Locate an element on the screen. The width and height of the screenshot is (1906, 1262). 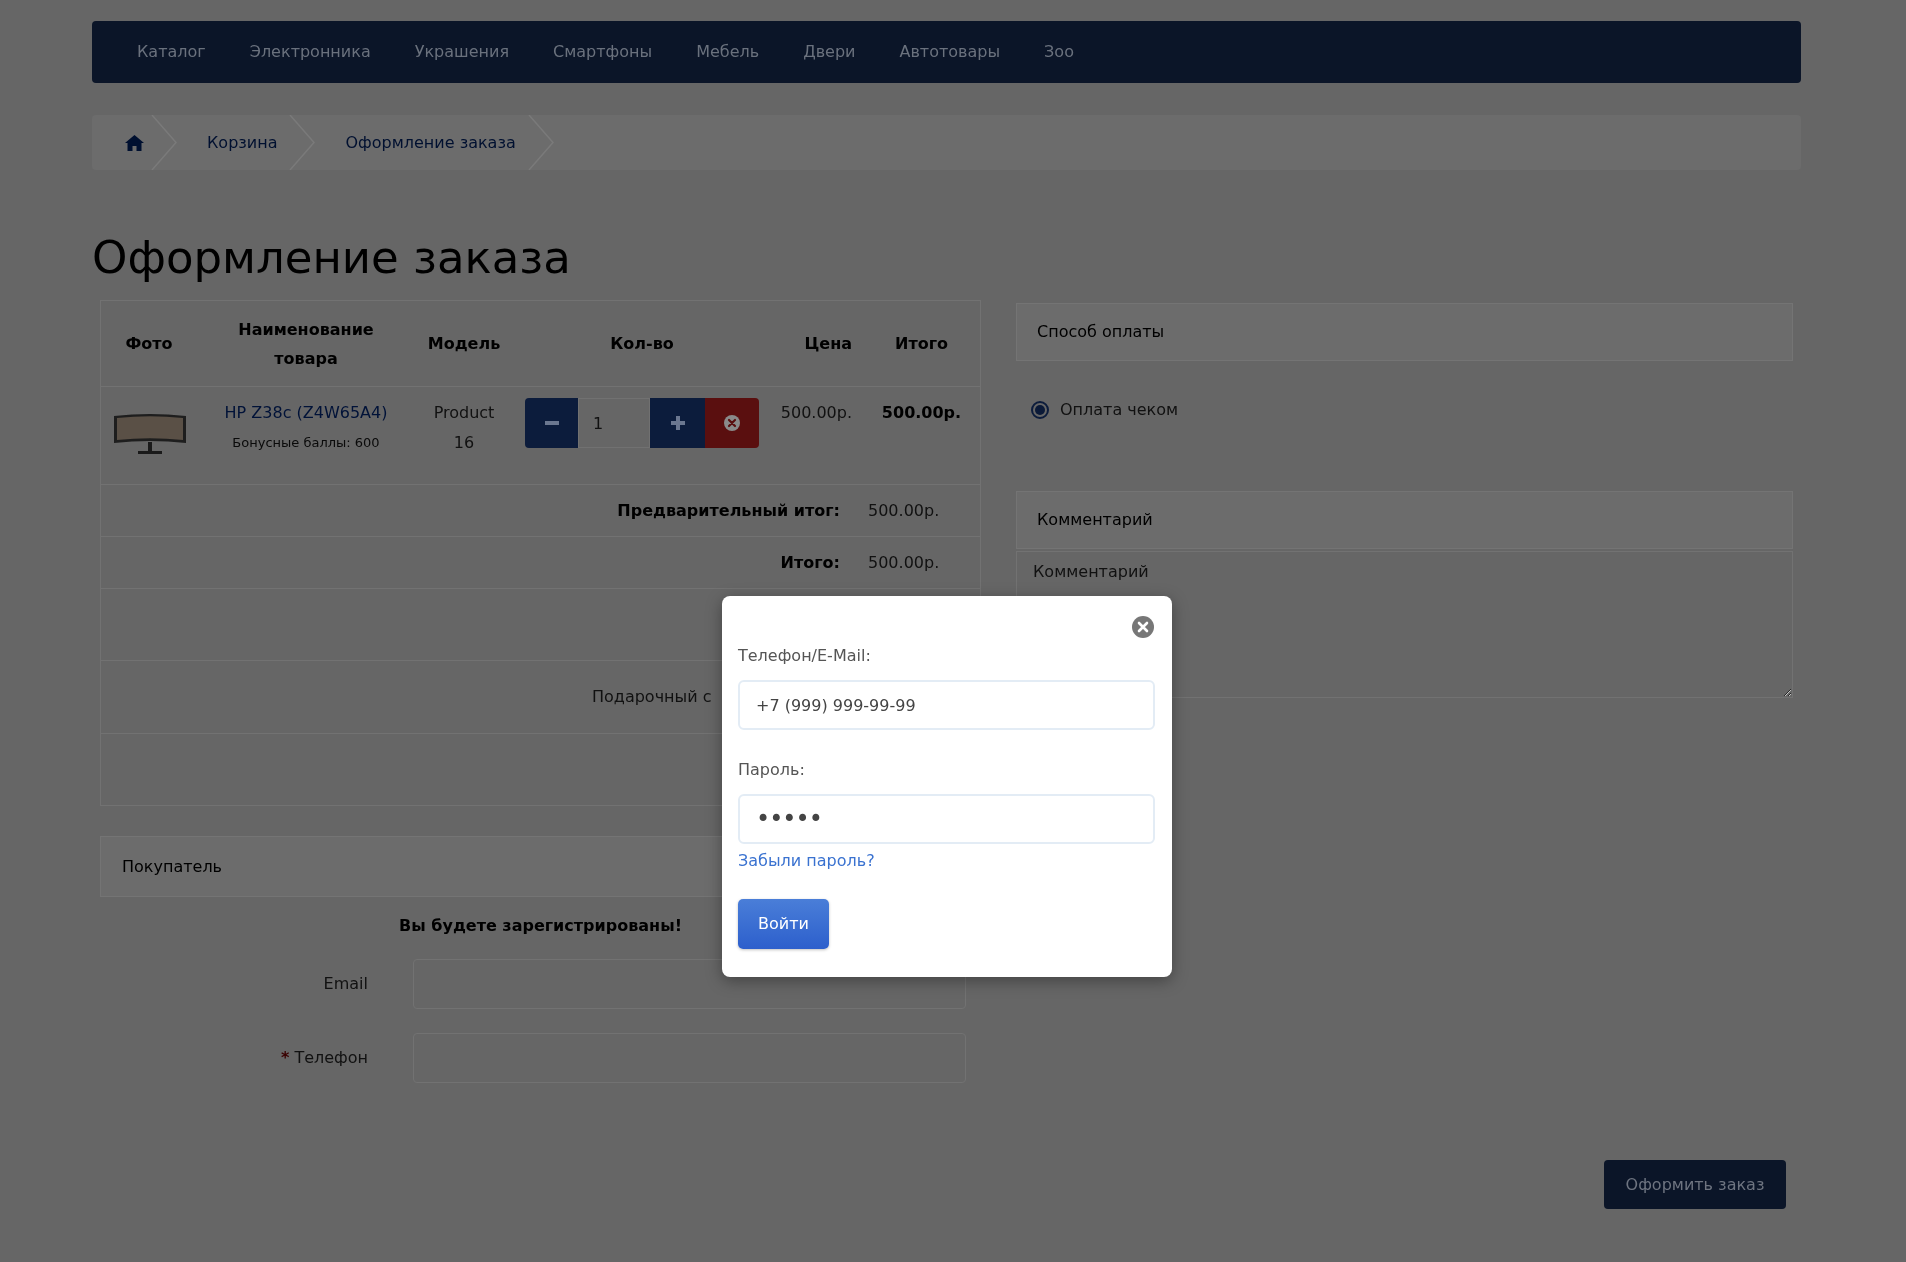
product-link: HP Z38c (Z4W65A4) is located at coordinates (306, 413).